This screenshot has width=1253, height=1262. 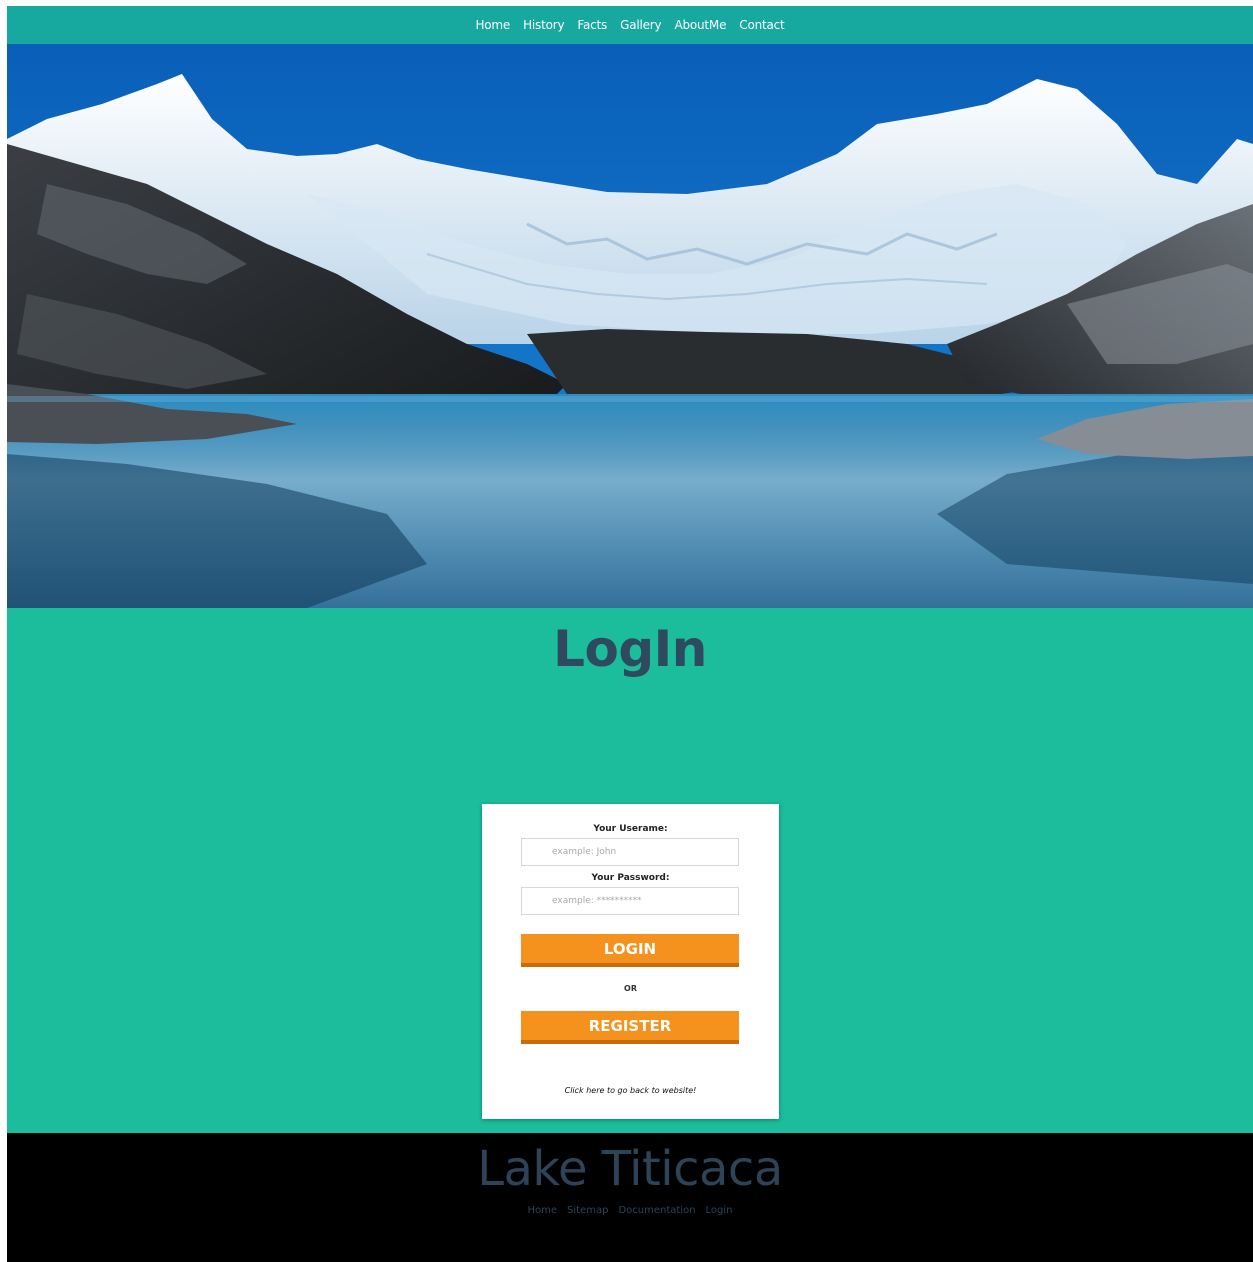 What do you see at coordinates (630, 852) in the screenshot?
I see `username-input` at bounding box center [630, 852].